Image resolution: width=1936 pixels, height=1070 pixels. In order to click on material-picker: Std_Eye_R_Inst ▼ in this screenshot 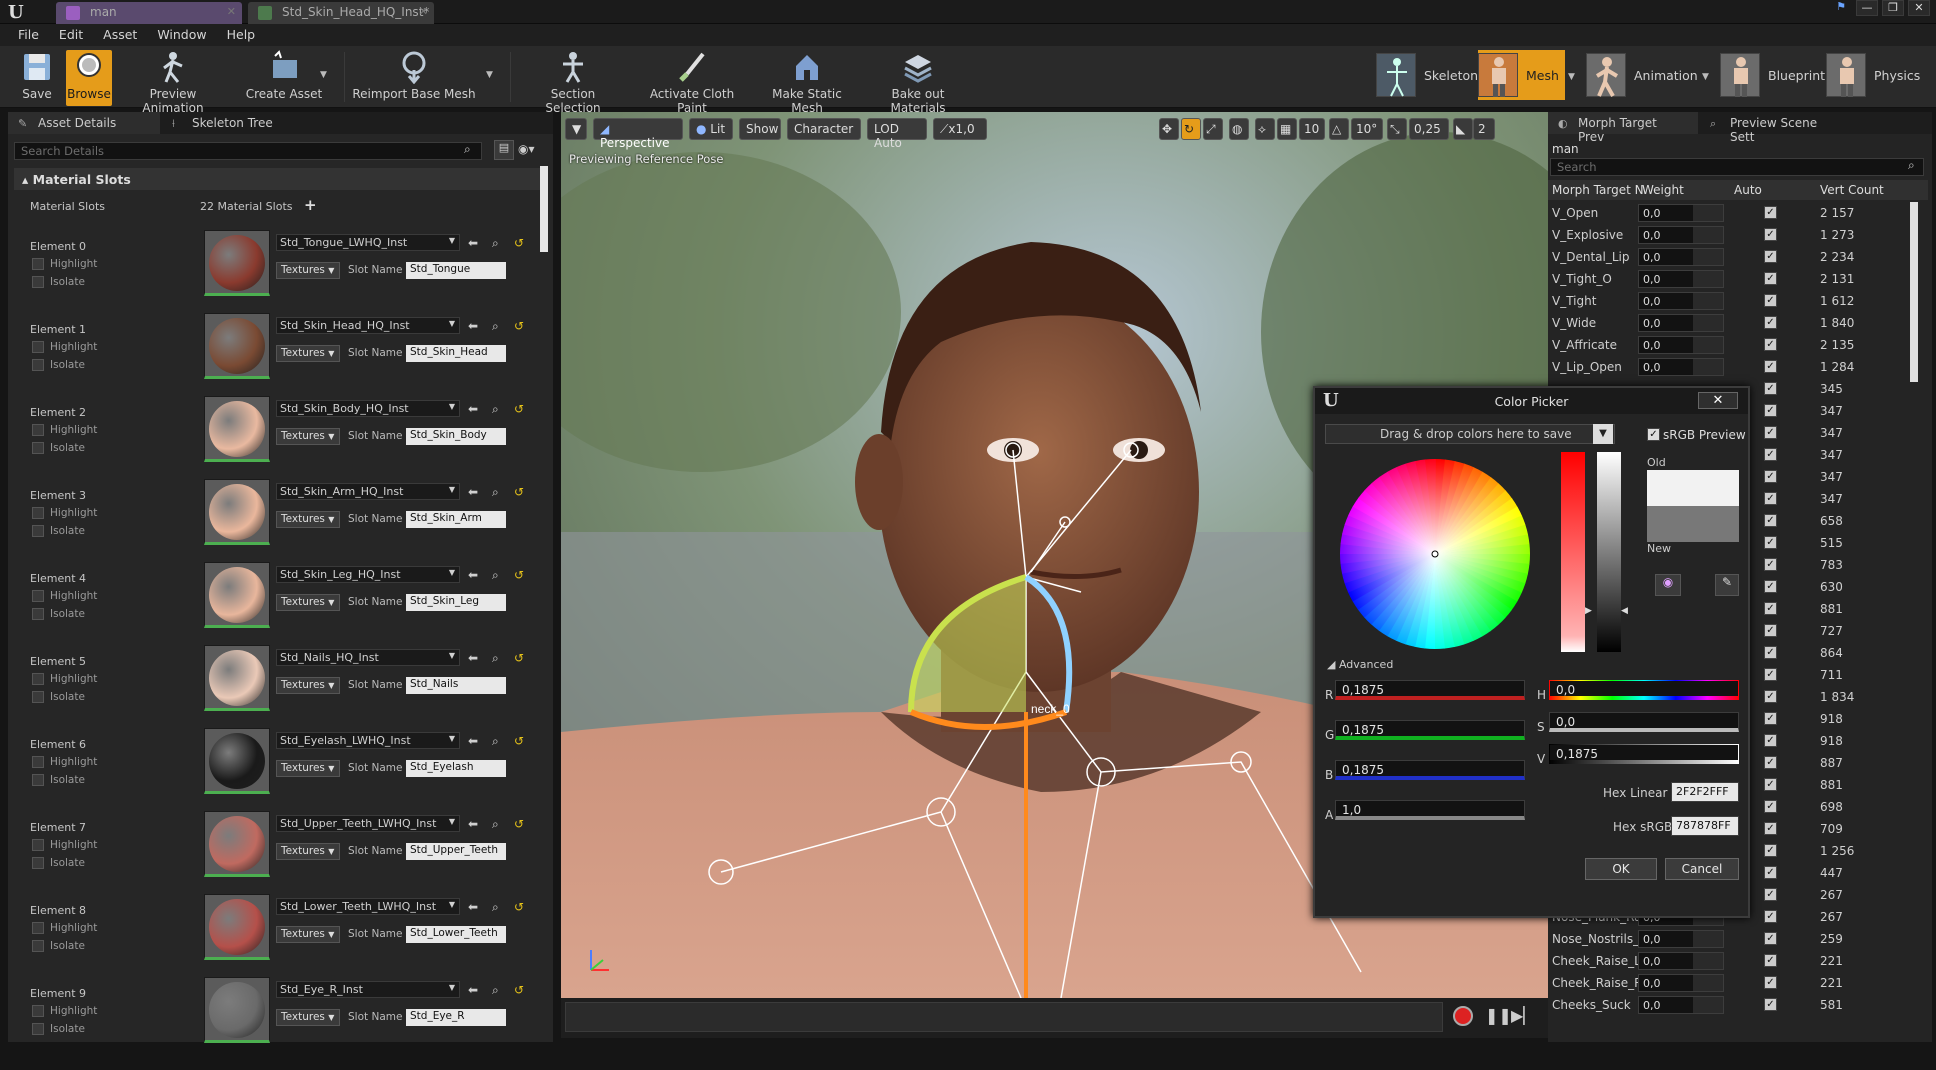, I will do `click(368, 989)`.